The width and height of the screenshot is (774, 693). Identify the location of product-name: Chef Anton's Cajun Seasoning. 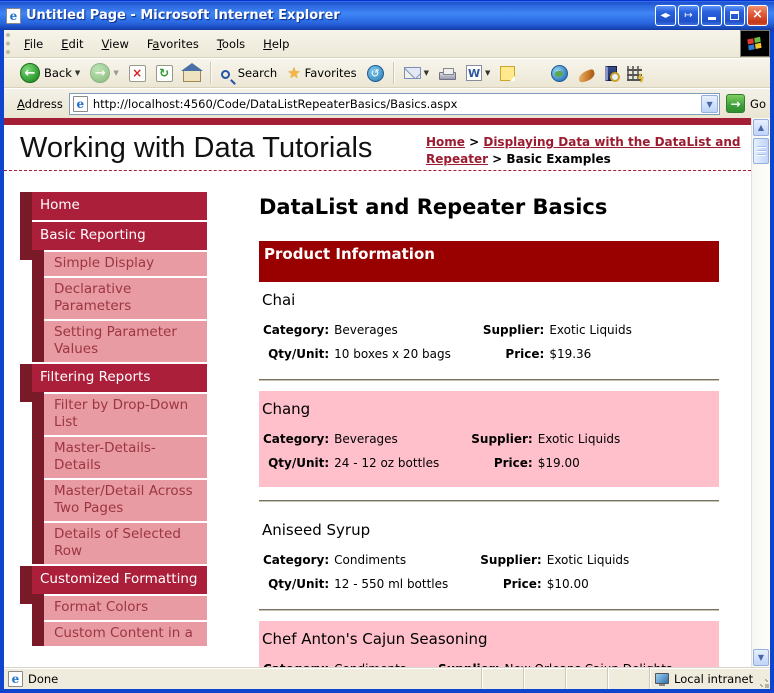
(375, 639).